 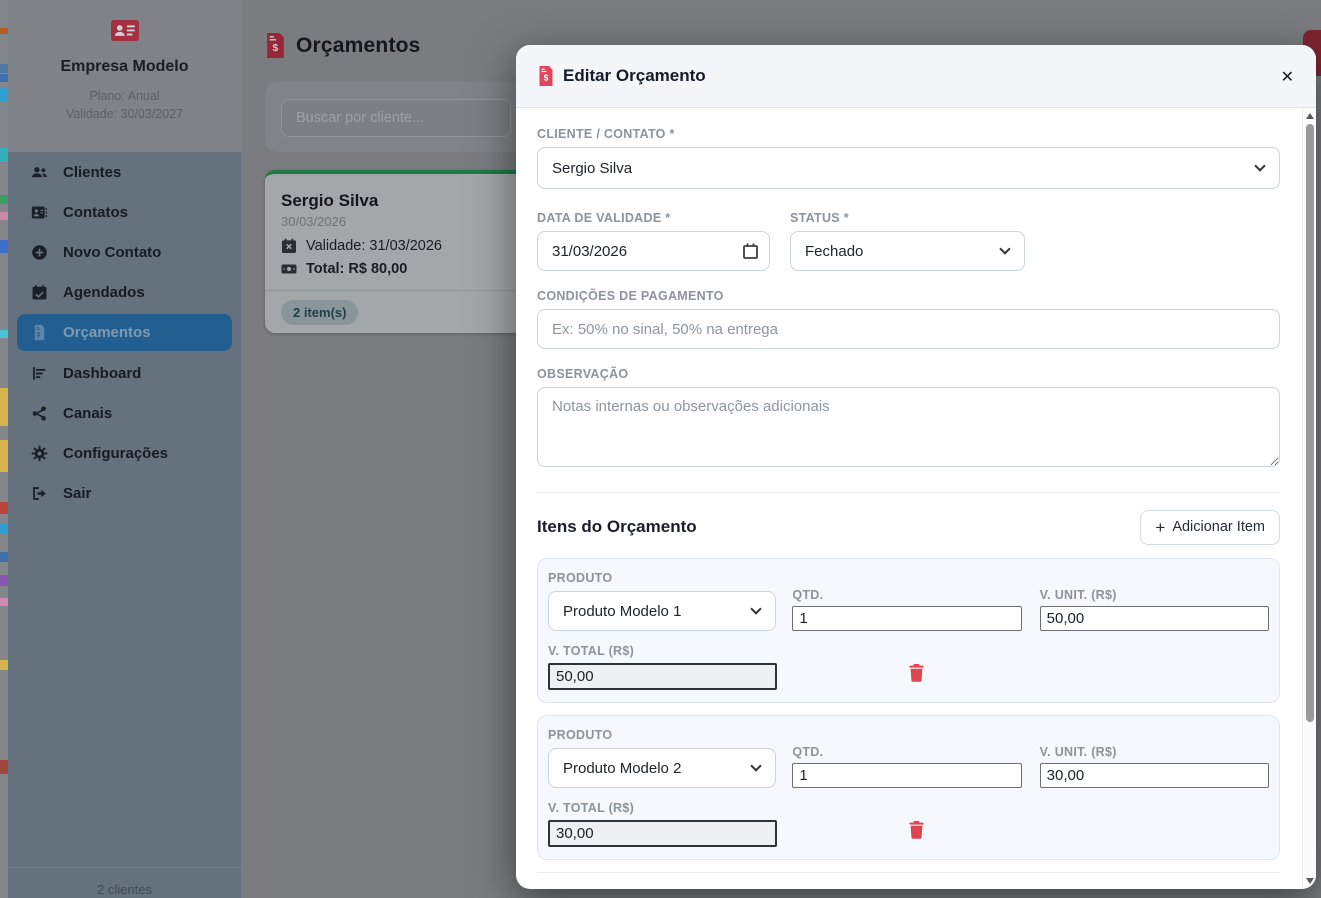 I want to click on search-input, so click(x=396, y=118).